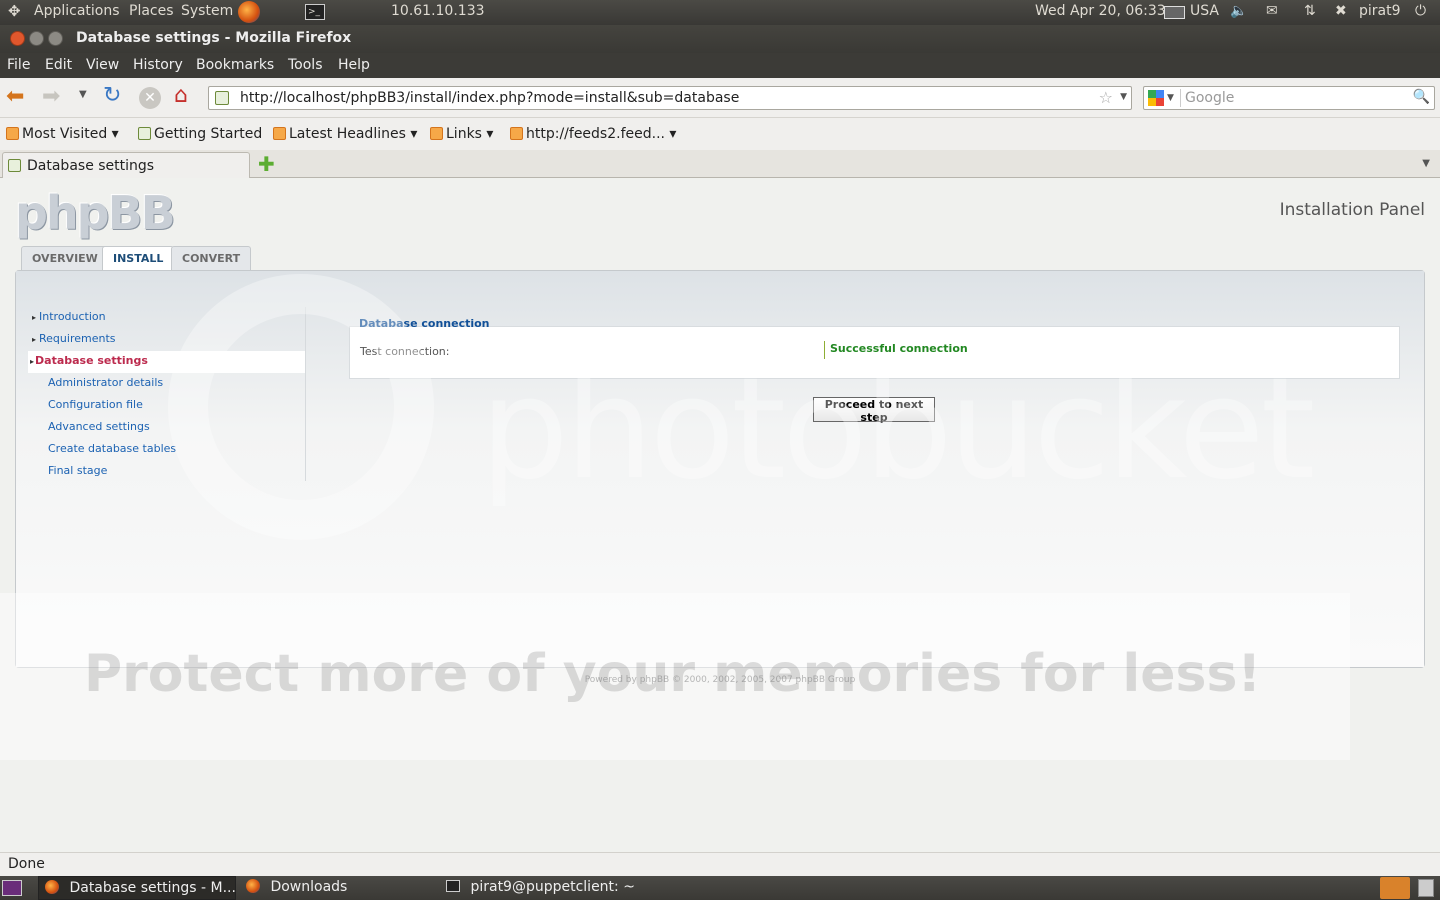 Image resolution: width=1440 pixels, height=900 pixels. What do you see at coordinates (51, 96) in the screenshot?
I see `forward-icon: ➡` at bounding box center [51, 96].